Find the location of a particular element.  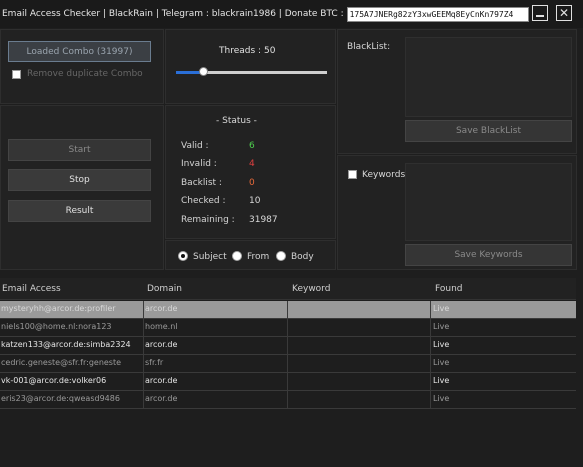

table-row: vk-001@arcor.de:volker06 arcor.de Live is located at coordinates (288, 382).